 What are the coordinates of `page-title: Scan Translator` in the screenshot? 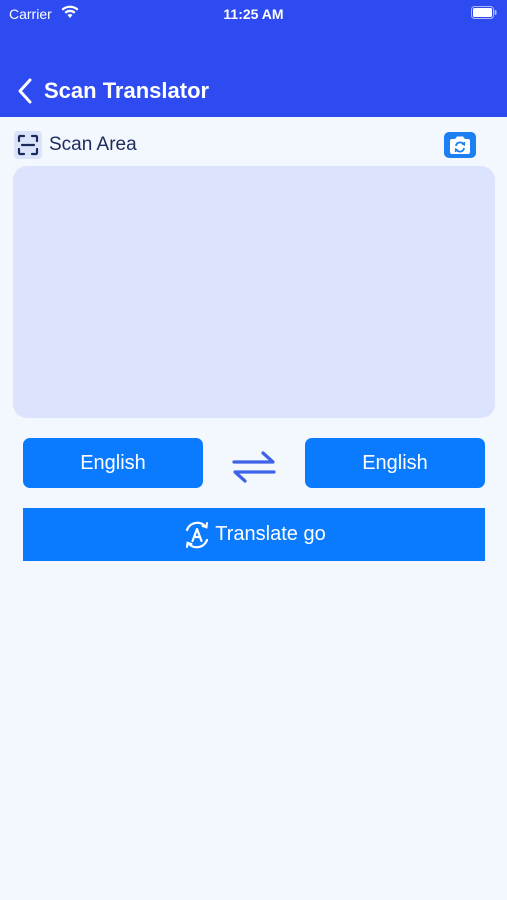 It's located at (127, 90).